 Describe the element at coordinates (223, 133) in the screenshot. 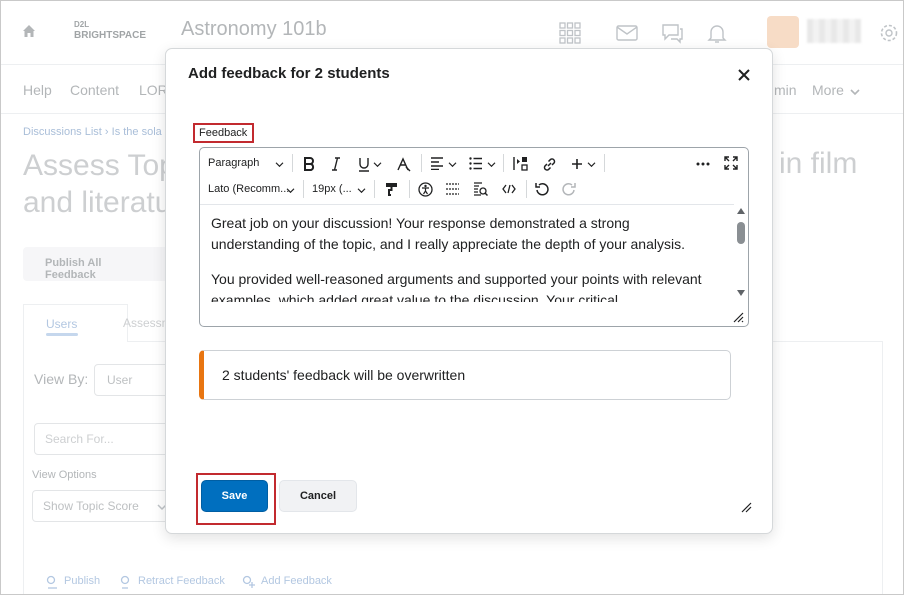

I see `feedback-label: Feedback` at that location.